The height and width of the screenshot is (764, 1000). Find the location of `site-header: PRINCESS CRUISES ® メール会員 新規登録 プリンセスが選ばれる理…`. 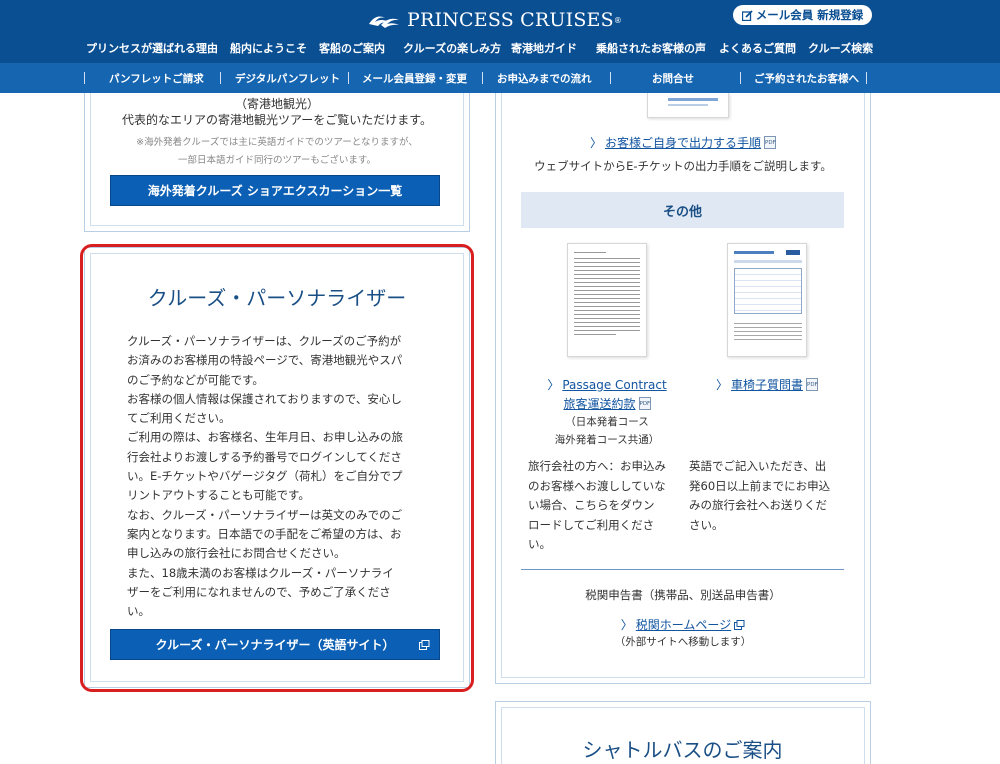

site-header: PRINCESS CRUISES ® メール会員 新規登録 プリンセスが選ばれる理… is located at coordinates (500, 46).